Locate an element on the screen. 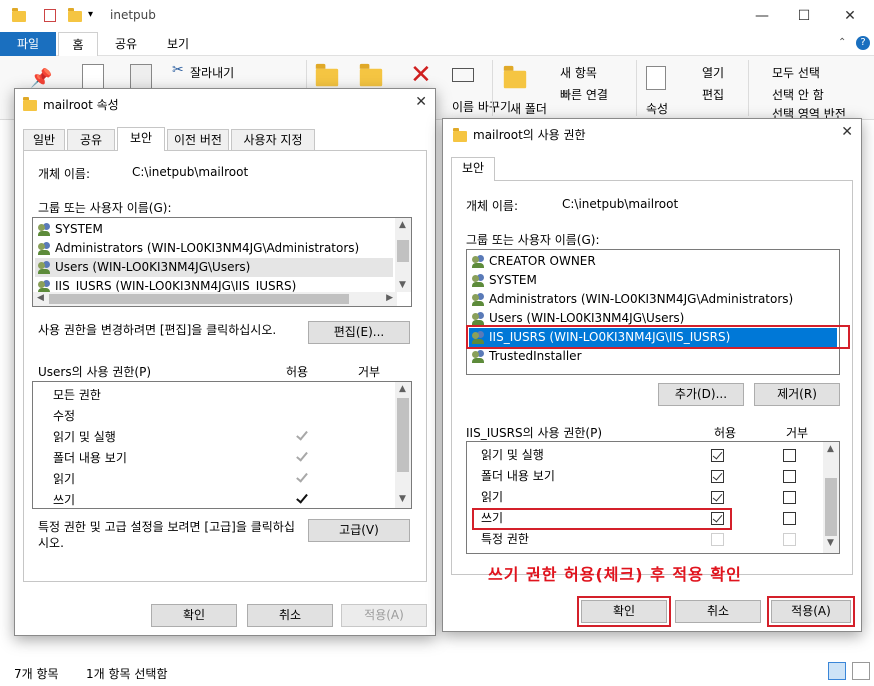 The image size is (874, 686). tab-share: 공유 is located at coordinates (126, 44).